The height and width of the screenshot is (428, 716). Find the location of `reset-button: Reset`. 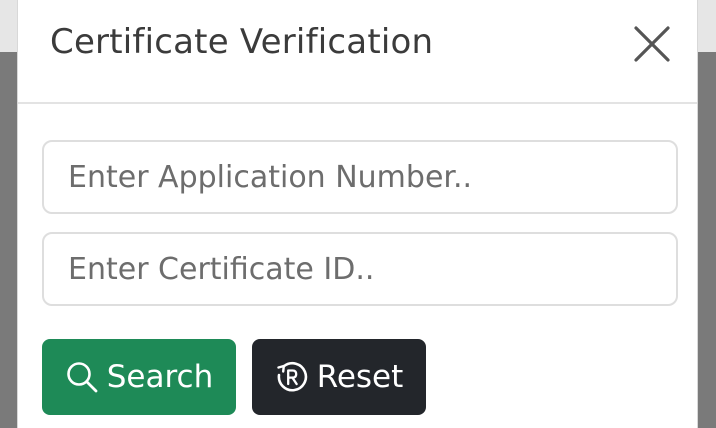

reset-button: Reset is located at coordinates (339, 377).